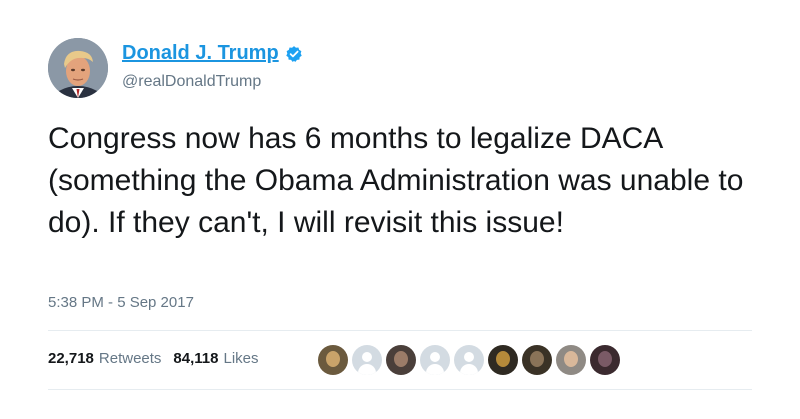 This screenshot has height=419, width=800. I want to click on retweets-count: 22,718, so click(71, 358).